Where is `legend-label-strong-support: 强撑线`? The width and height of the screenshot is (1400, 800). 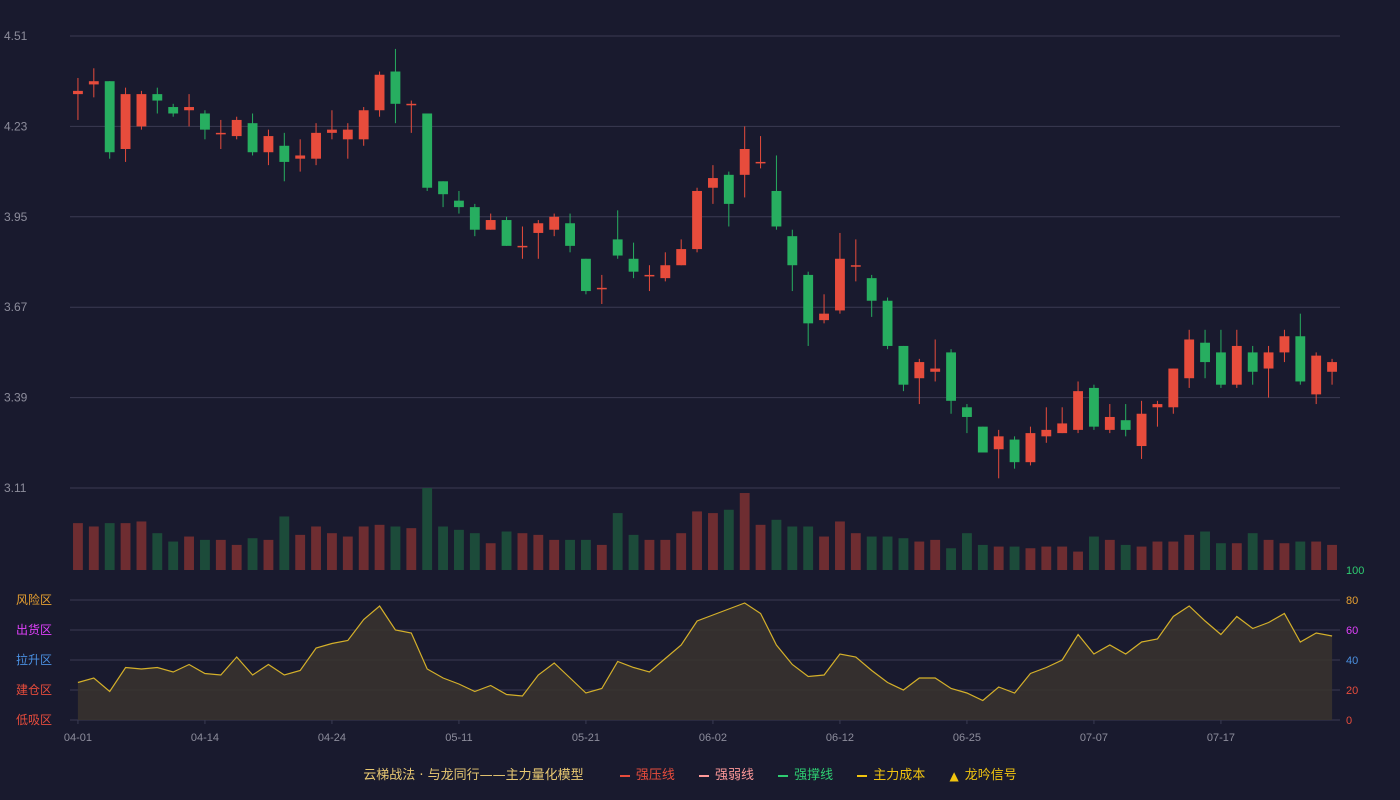 legend-label-strong-support: 强撑线 is located at coordinates (814, 775).